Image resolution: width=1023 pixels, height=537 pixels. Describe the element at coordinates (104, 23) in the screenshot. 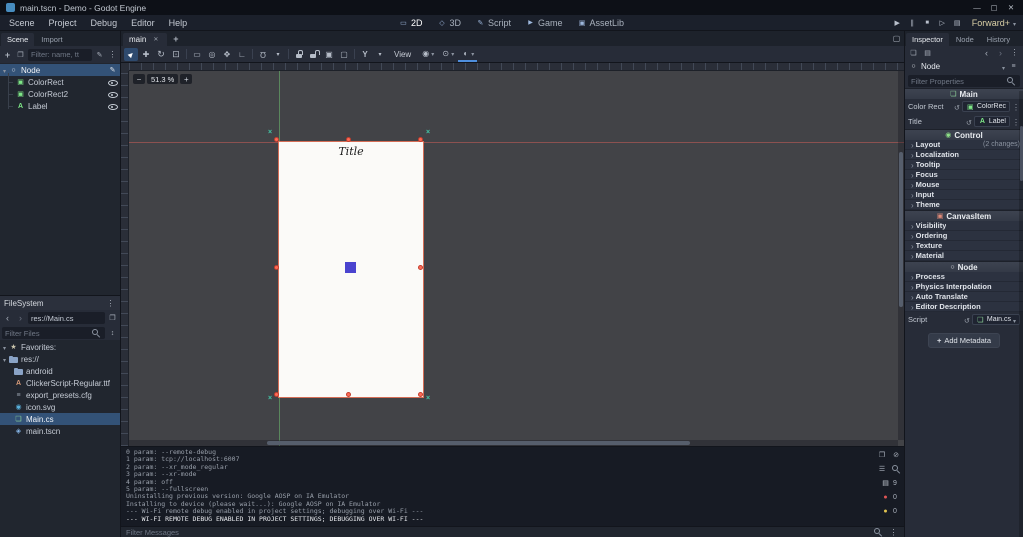

I see `menu-item: Debug` at that location.